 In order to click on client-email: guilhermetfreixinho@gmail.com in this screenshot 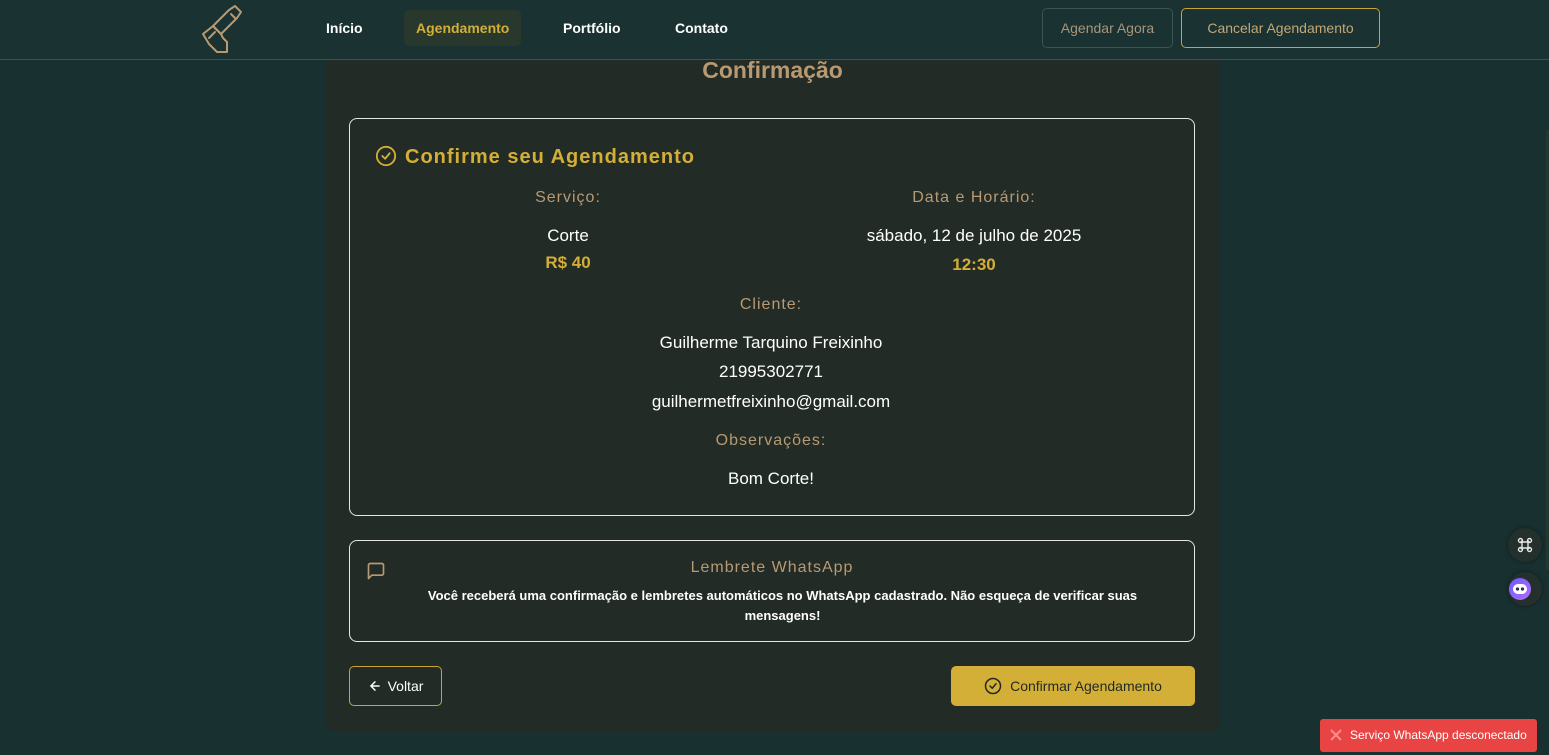, I will do `click(771, 401)`.